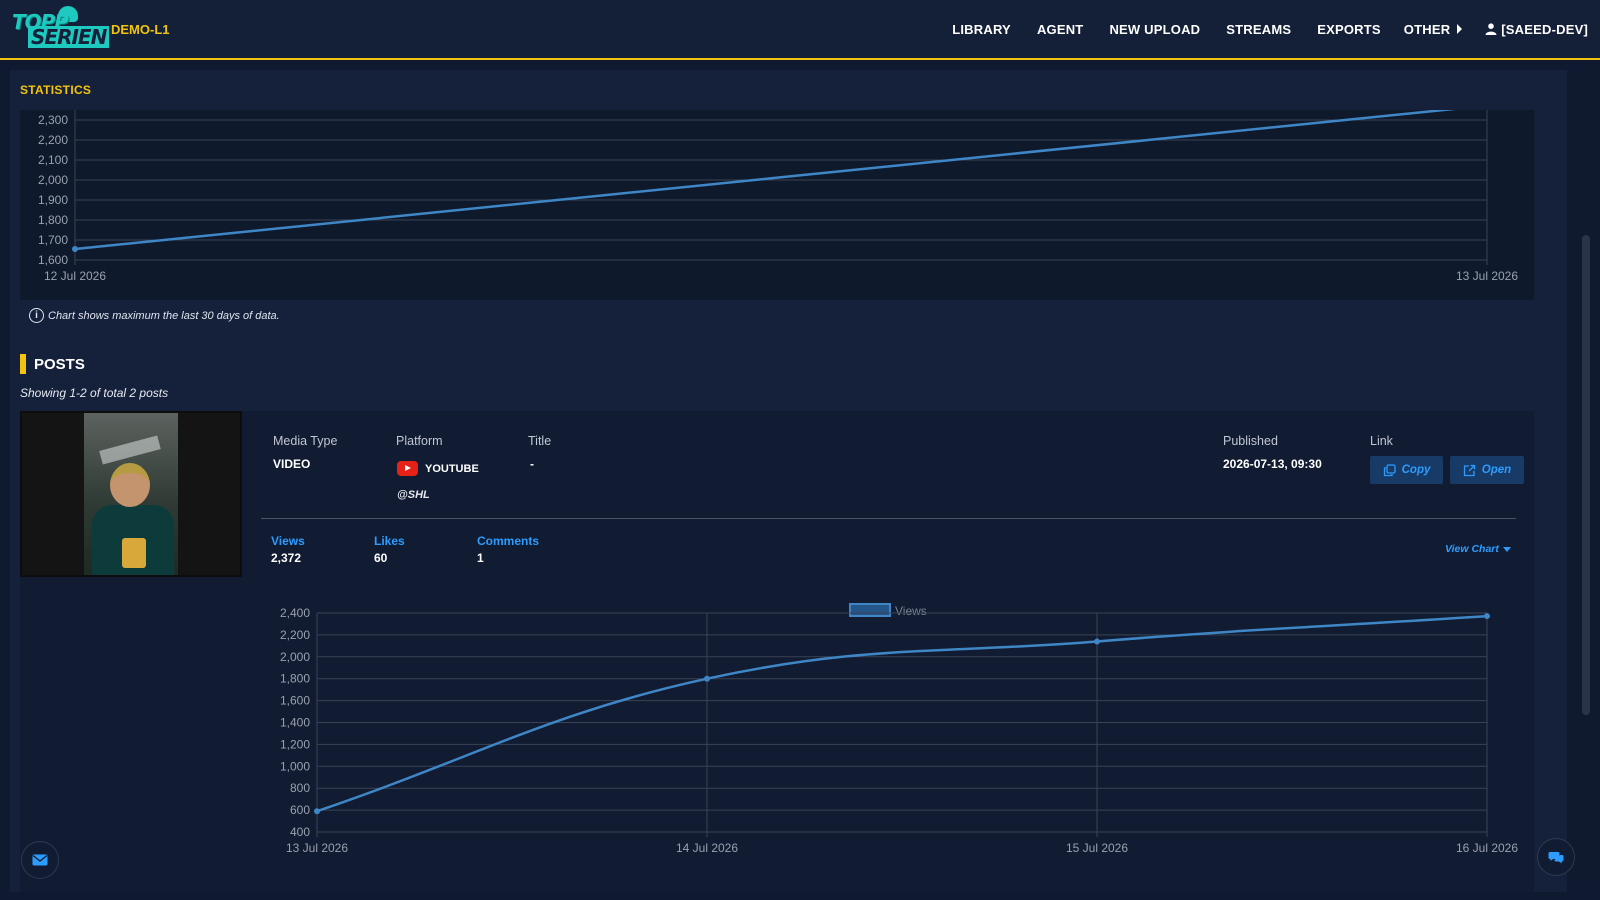 This screenshot has height=900, width=1600. I want to click on thumbnail-face, so click(130, 485).